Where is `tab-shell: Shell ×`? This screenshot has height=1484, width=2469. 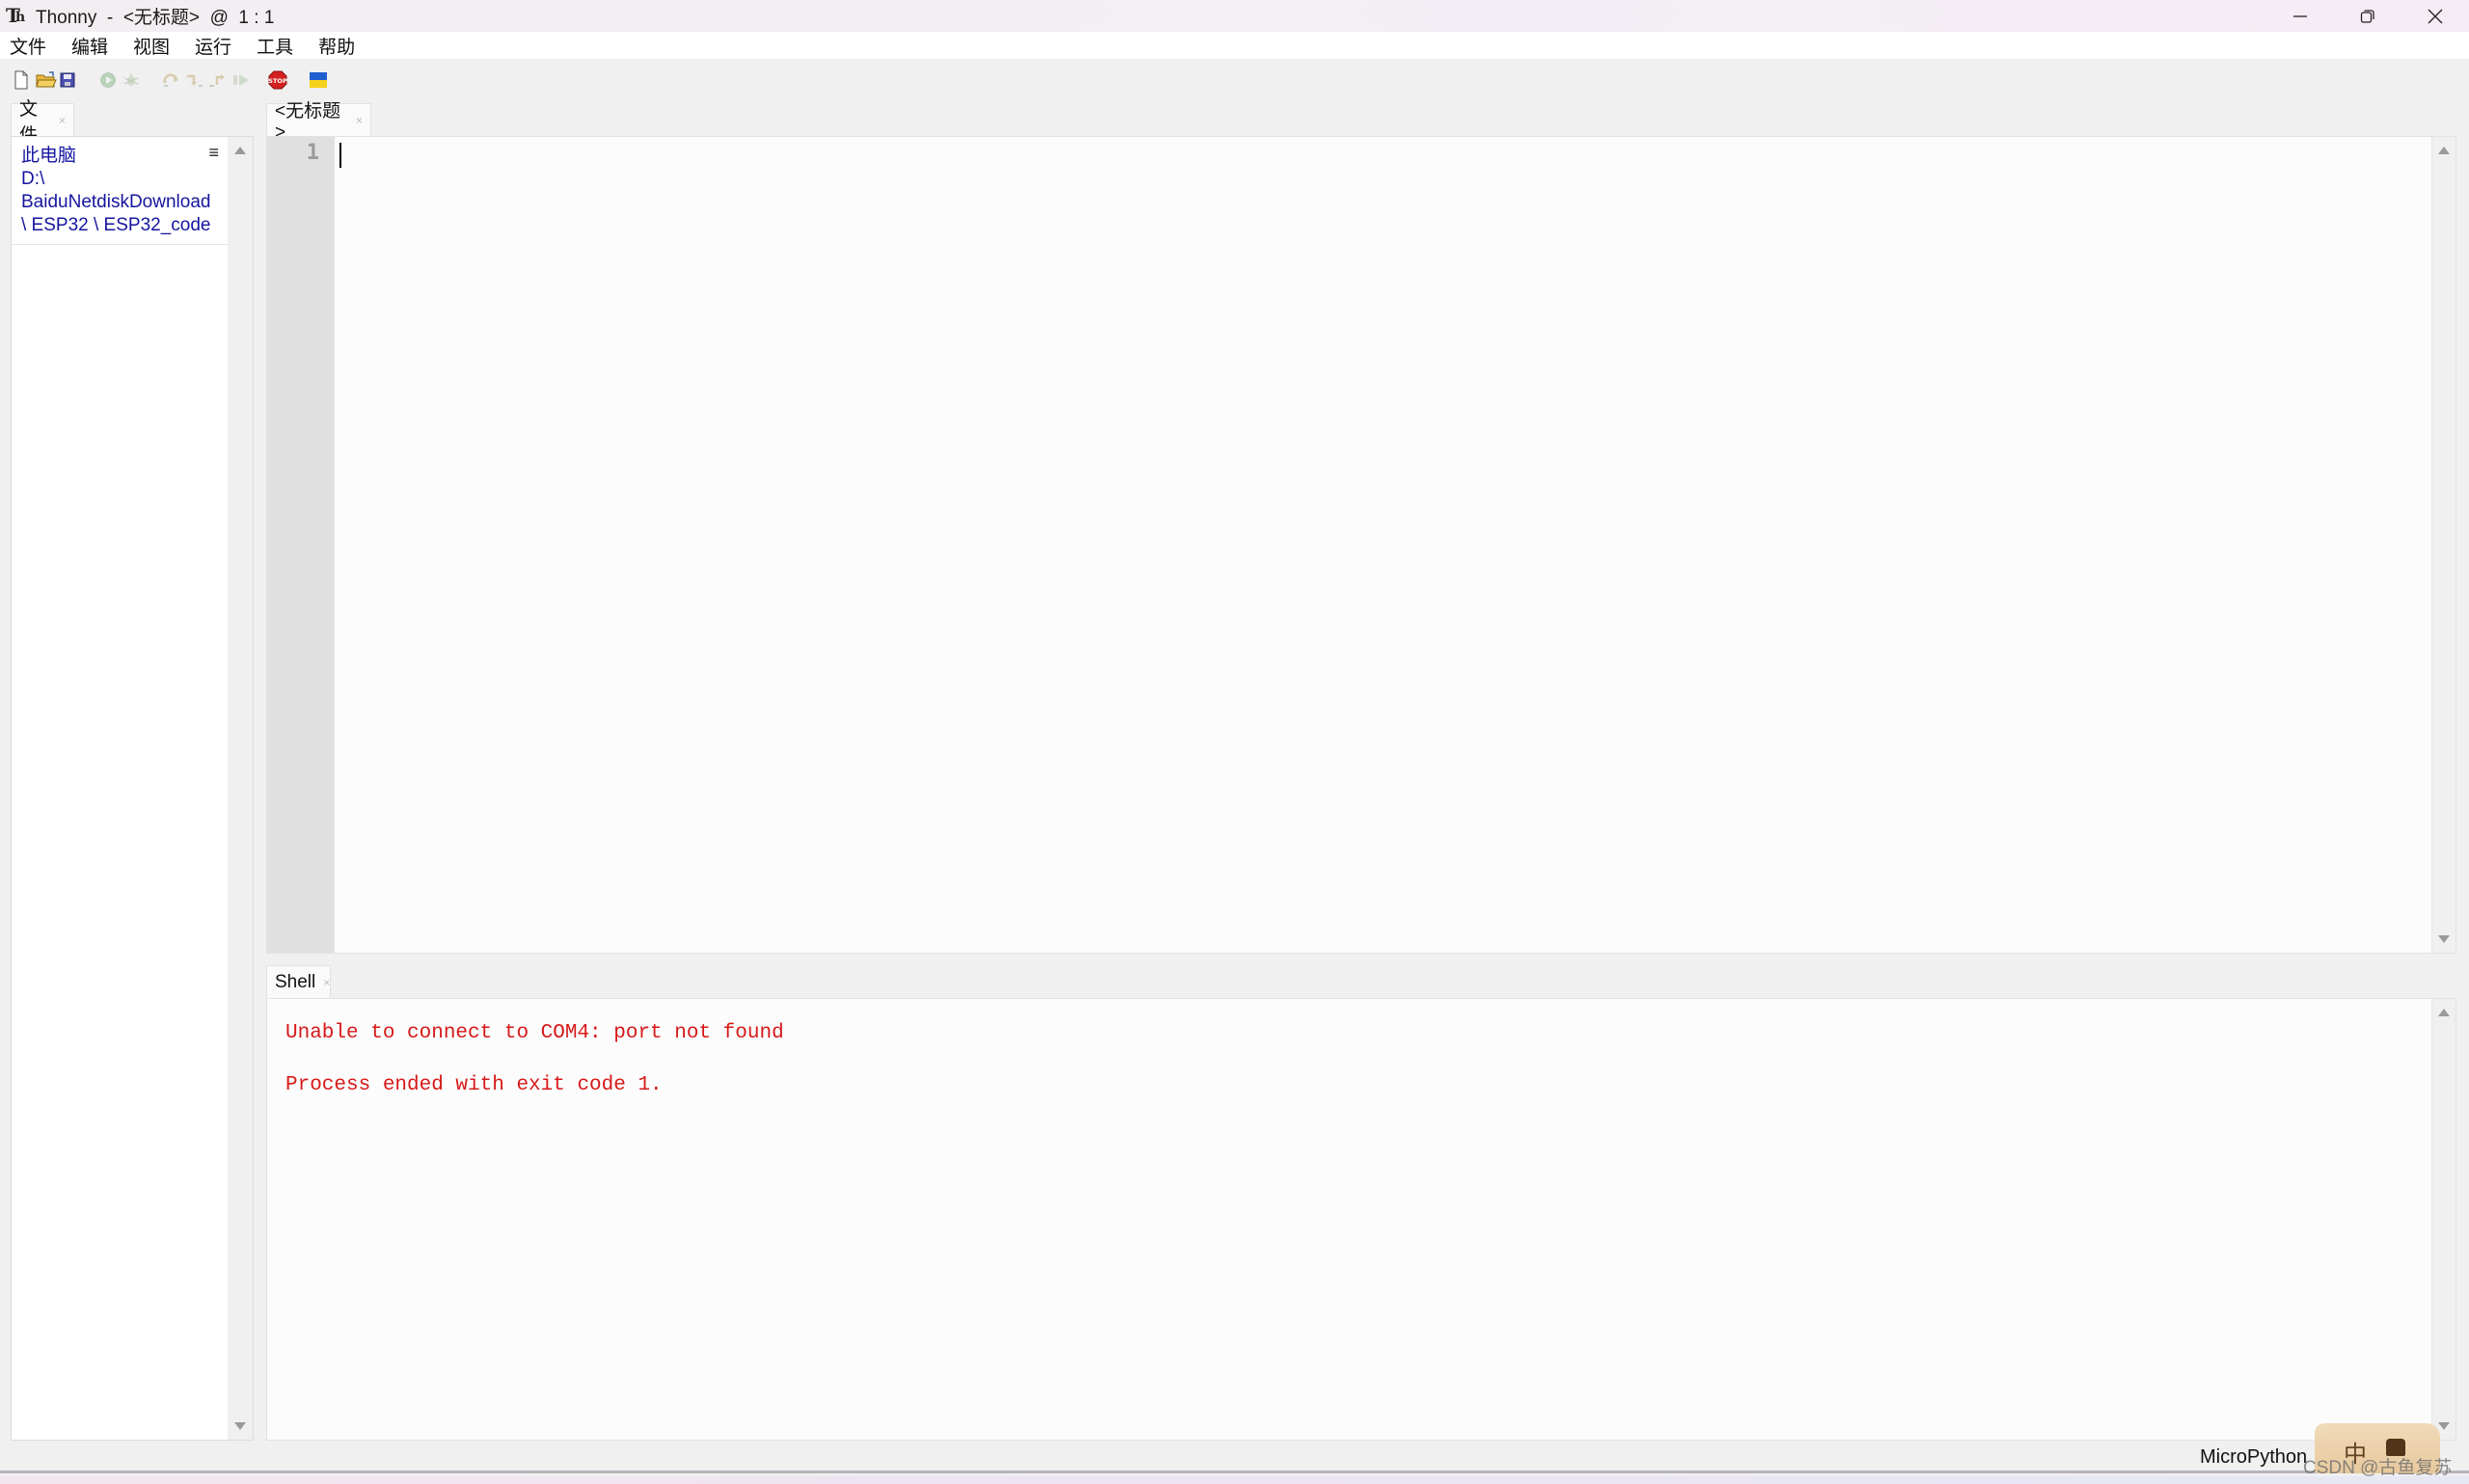 tab-shell: Shell × is located at coordinates (298, 981).